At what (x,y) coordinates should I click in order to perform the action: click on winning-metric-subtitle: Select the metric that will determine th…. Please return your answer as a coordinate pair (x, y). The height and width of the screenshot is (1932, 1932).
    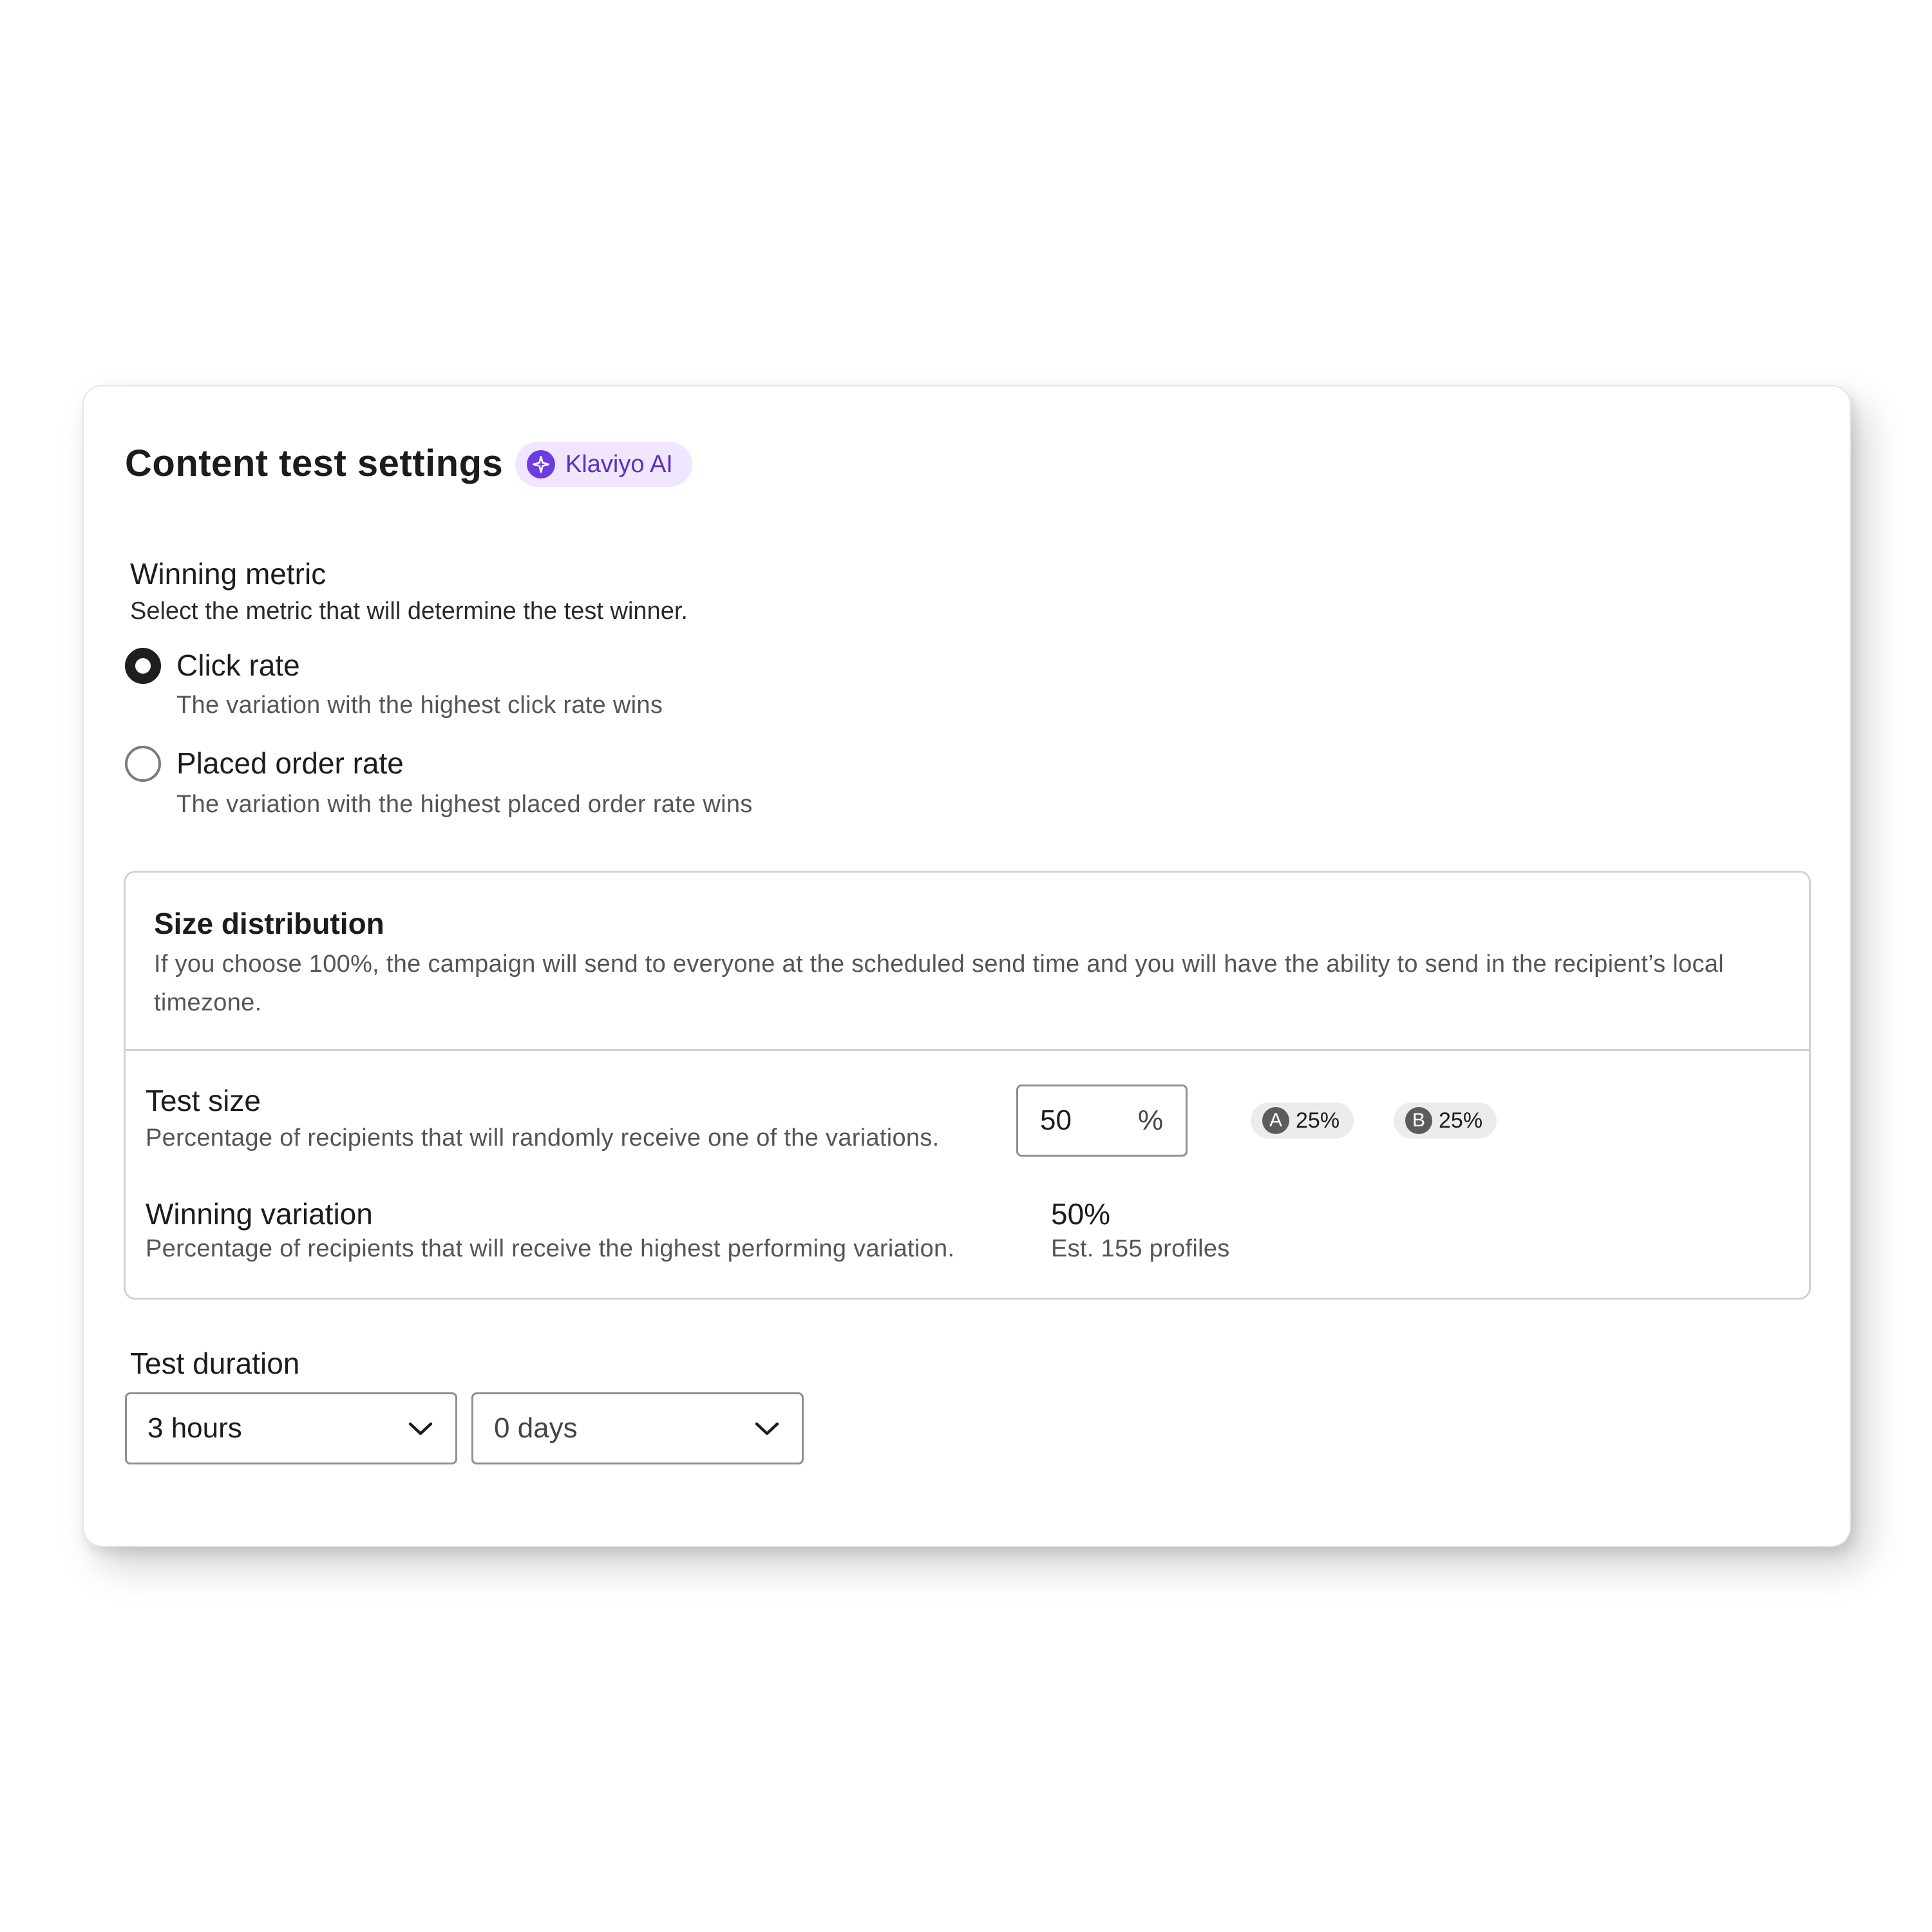
    Looking at the image, I should click on (409, 611).